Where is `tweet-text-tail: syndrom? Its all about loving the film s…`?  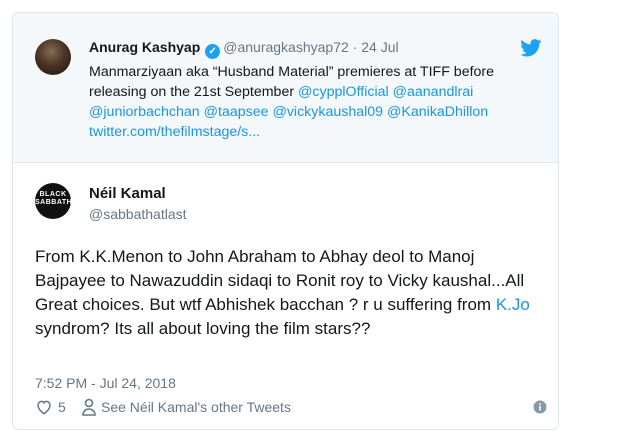
tweet-text-tail: syndrom? Its all about loving the film s… is located at coordinates (203, 328).